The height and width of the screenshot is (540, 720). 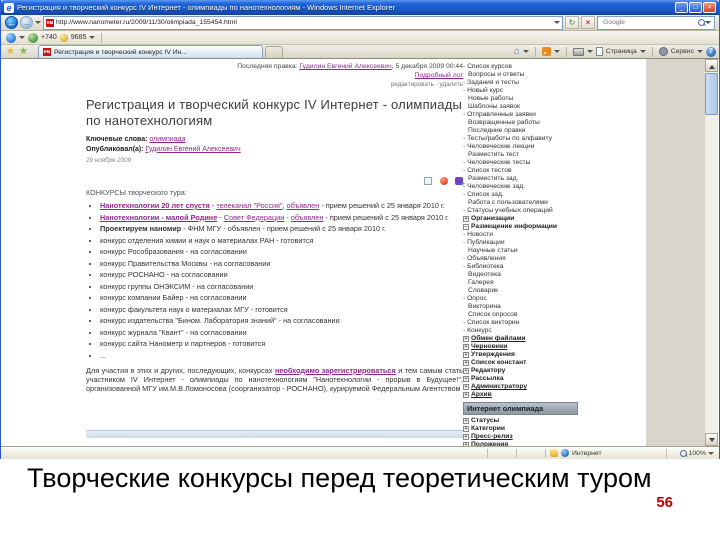 I want to click on add-favorite-icon: ★, so click(x=23, y=52).